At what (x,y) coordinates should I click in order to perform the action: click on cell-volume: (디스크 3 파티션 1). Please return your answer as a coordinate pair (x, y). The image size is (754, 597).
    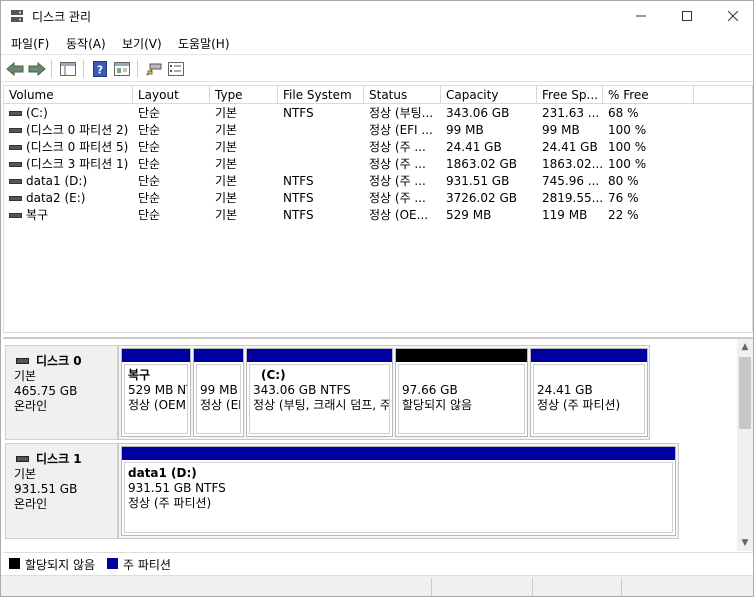
    Looking at the image, I should click on (77, 164).